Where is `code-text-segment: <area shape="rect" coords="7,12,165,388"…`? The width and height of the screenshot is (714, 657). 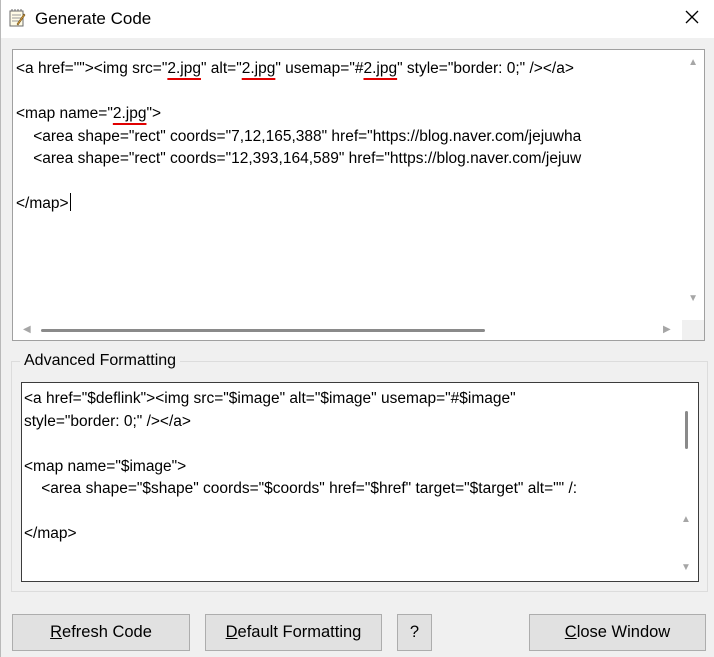 code-text-segment: <area shape="rect" coords="7,12,165,388"… is located at coordinates (299, 136).